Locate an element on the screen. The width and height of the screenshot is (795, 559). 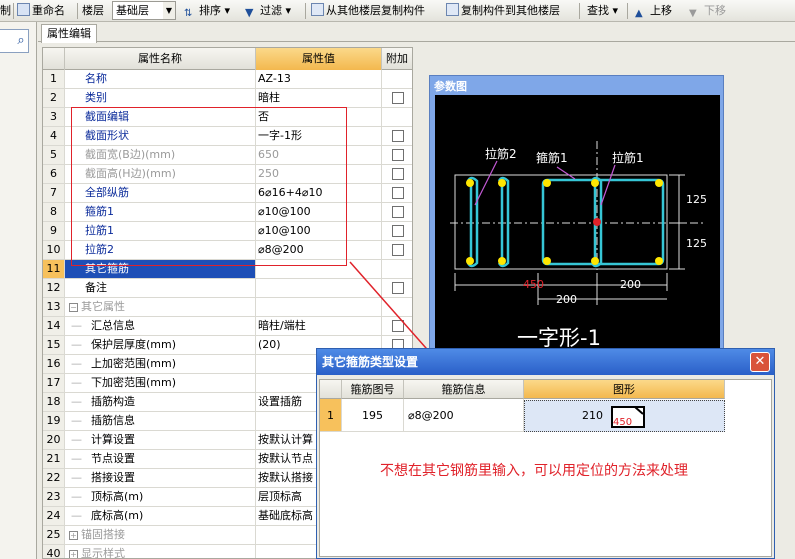
search-icon: ⌕ is located at coordinates (21, 41).